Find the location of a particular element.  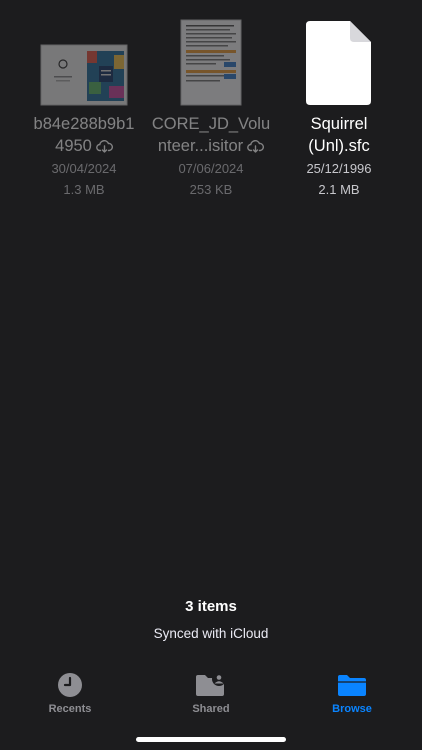

file-name-line-2: (Unl).sfc is located at coordinates (339, 146).